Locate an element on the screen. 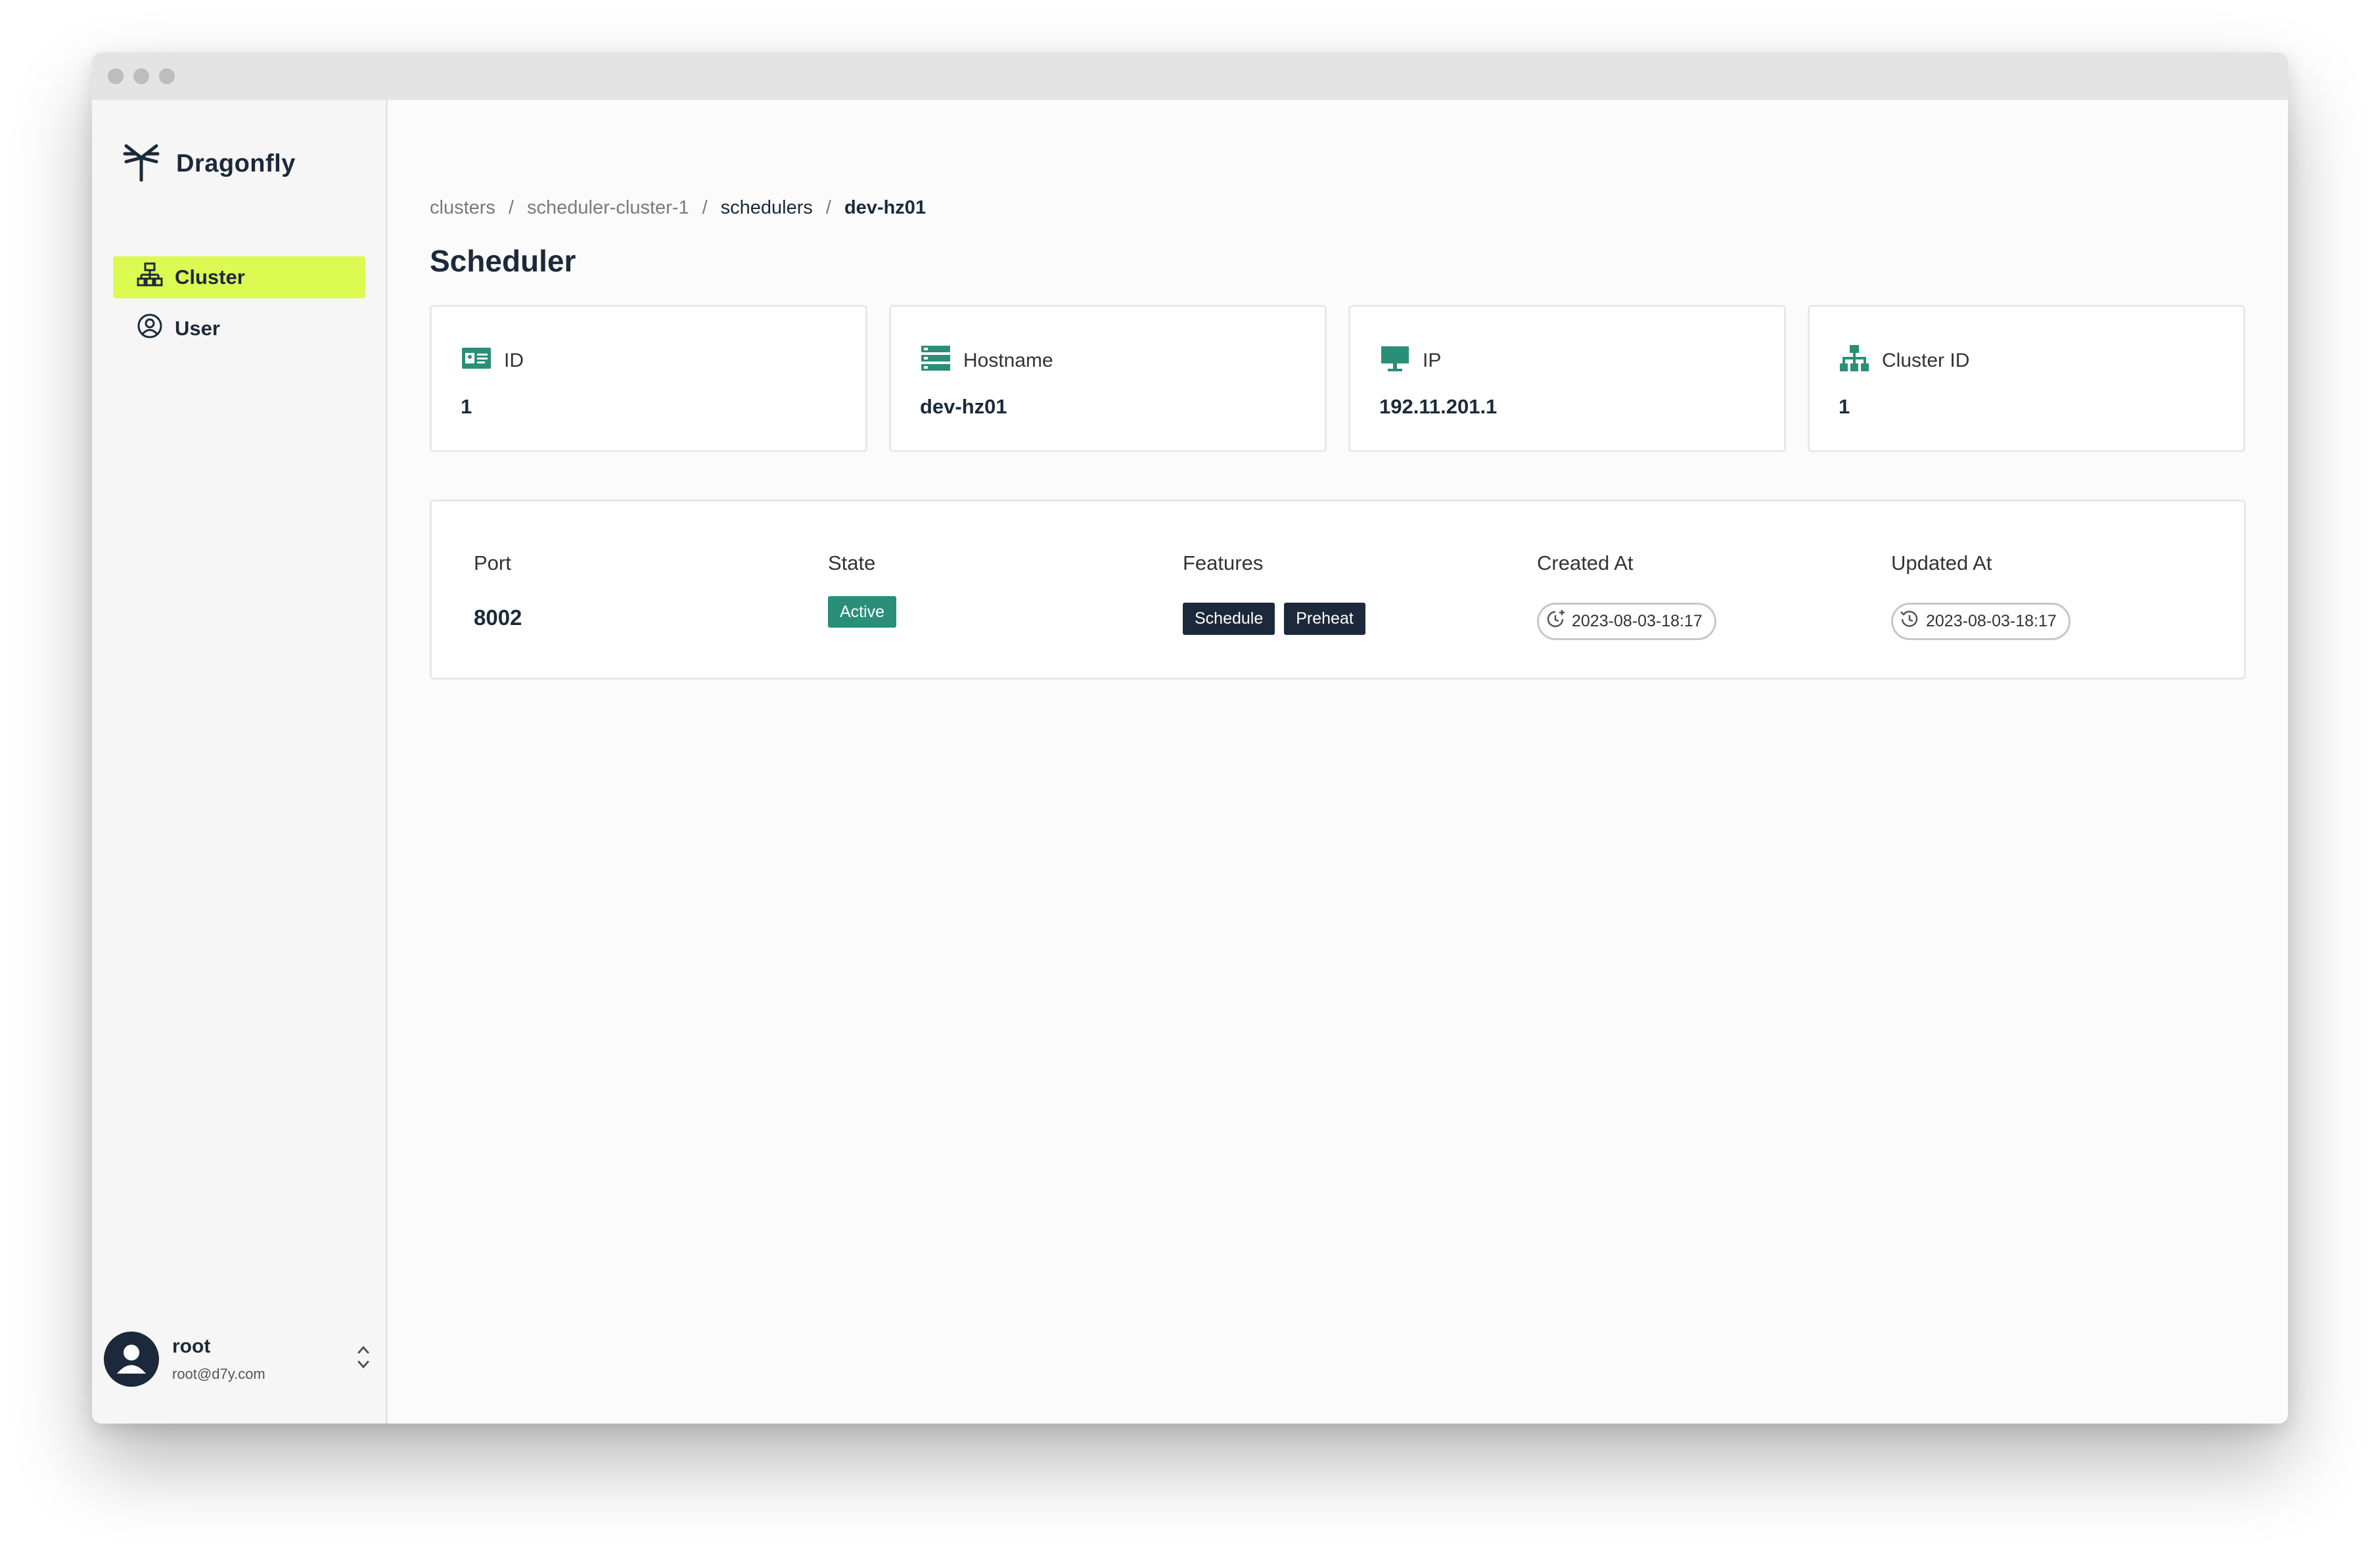 The image size is (2380, 1555). brand-name: Dragonfly is located at coordinates (236, 163).